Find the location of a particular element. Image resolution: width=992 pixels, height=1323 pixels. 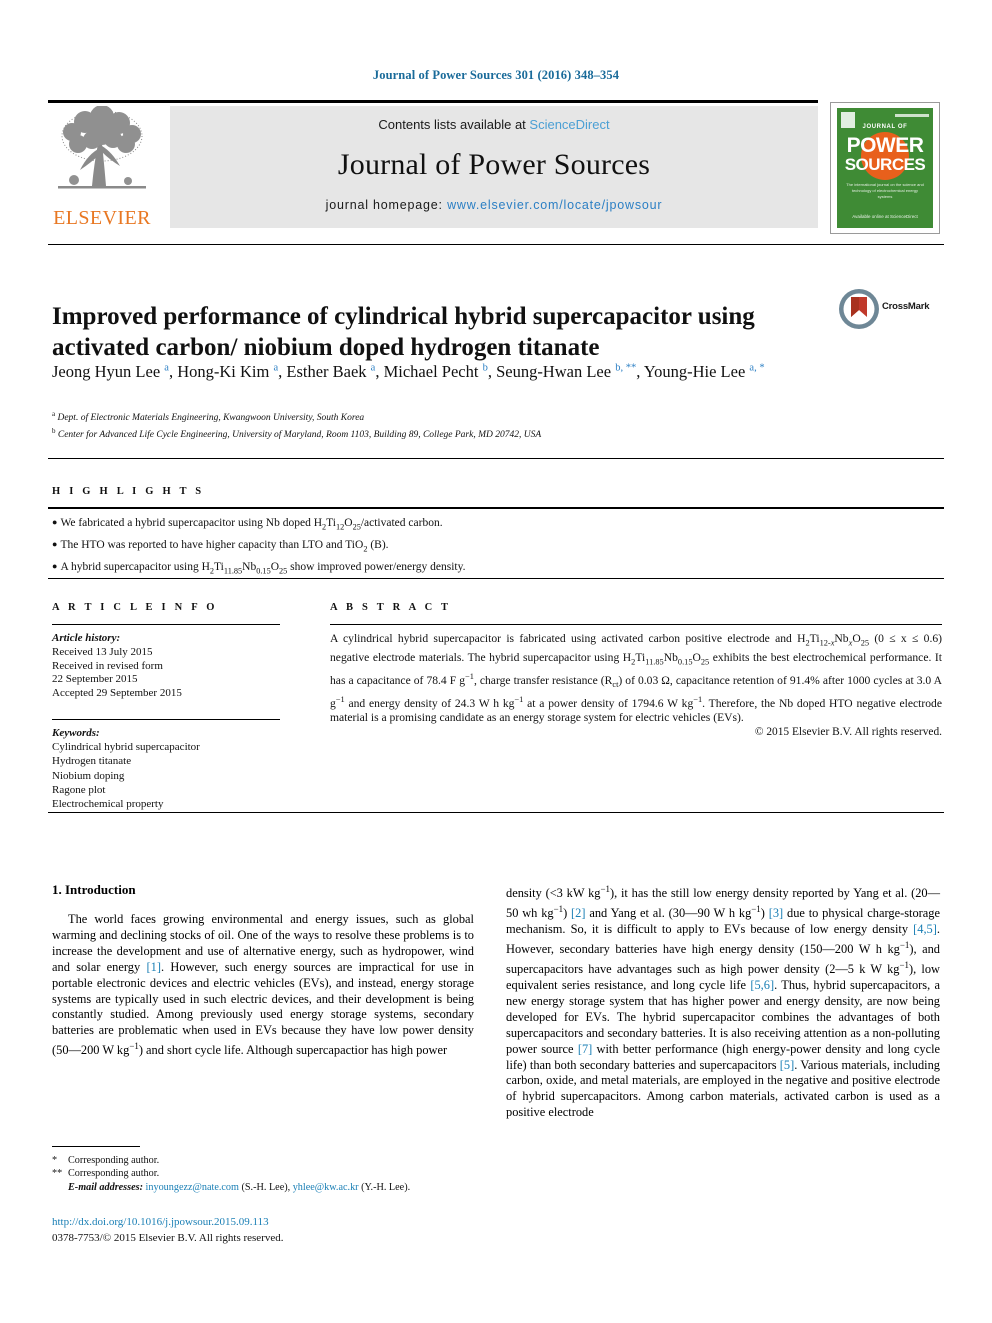

author-entry: Seung-Hwan Lee b, **, is located at coordinates (570, 371).